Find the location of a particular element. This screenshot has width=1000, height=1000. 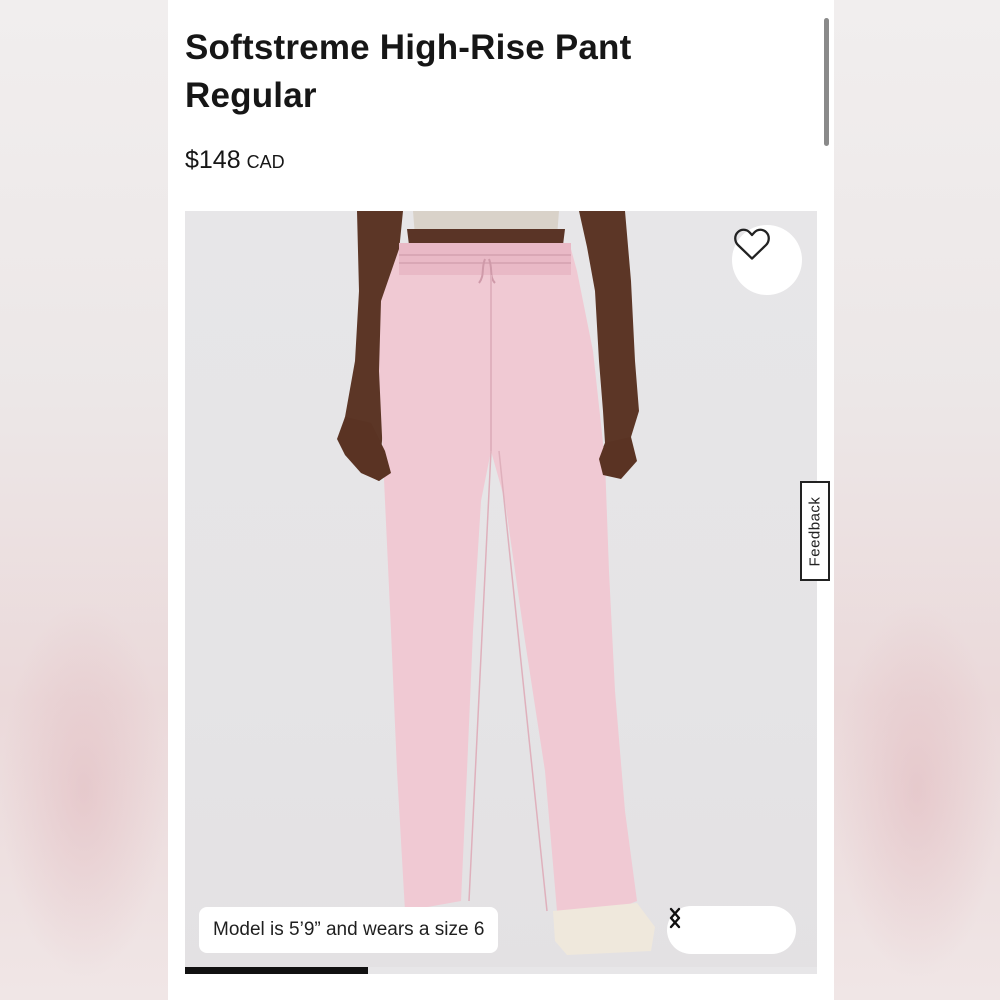

heart-outline-icon is located at coordinates (752, 244).